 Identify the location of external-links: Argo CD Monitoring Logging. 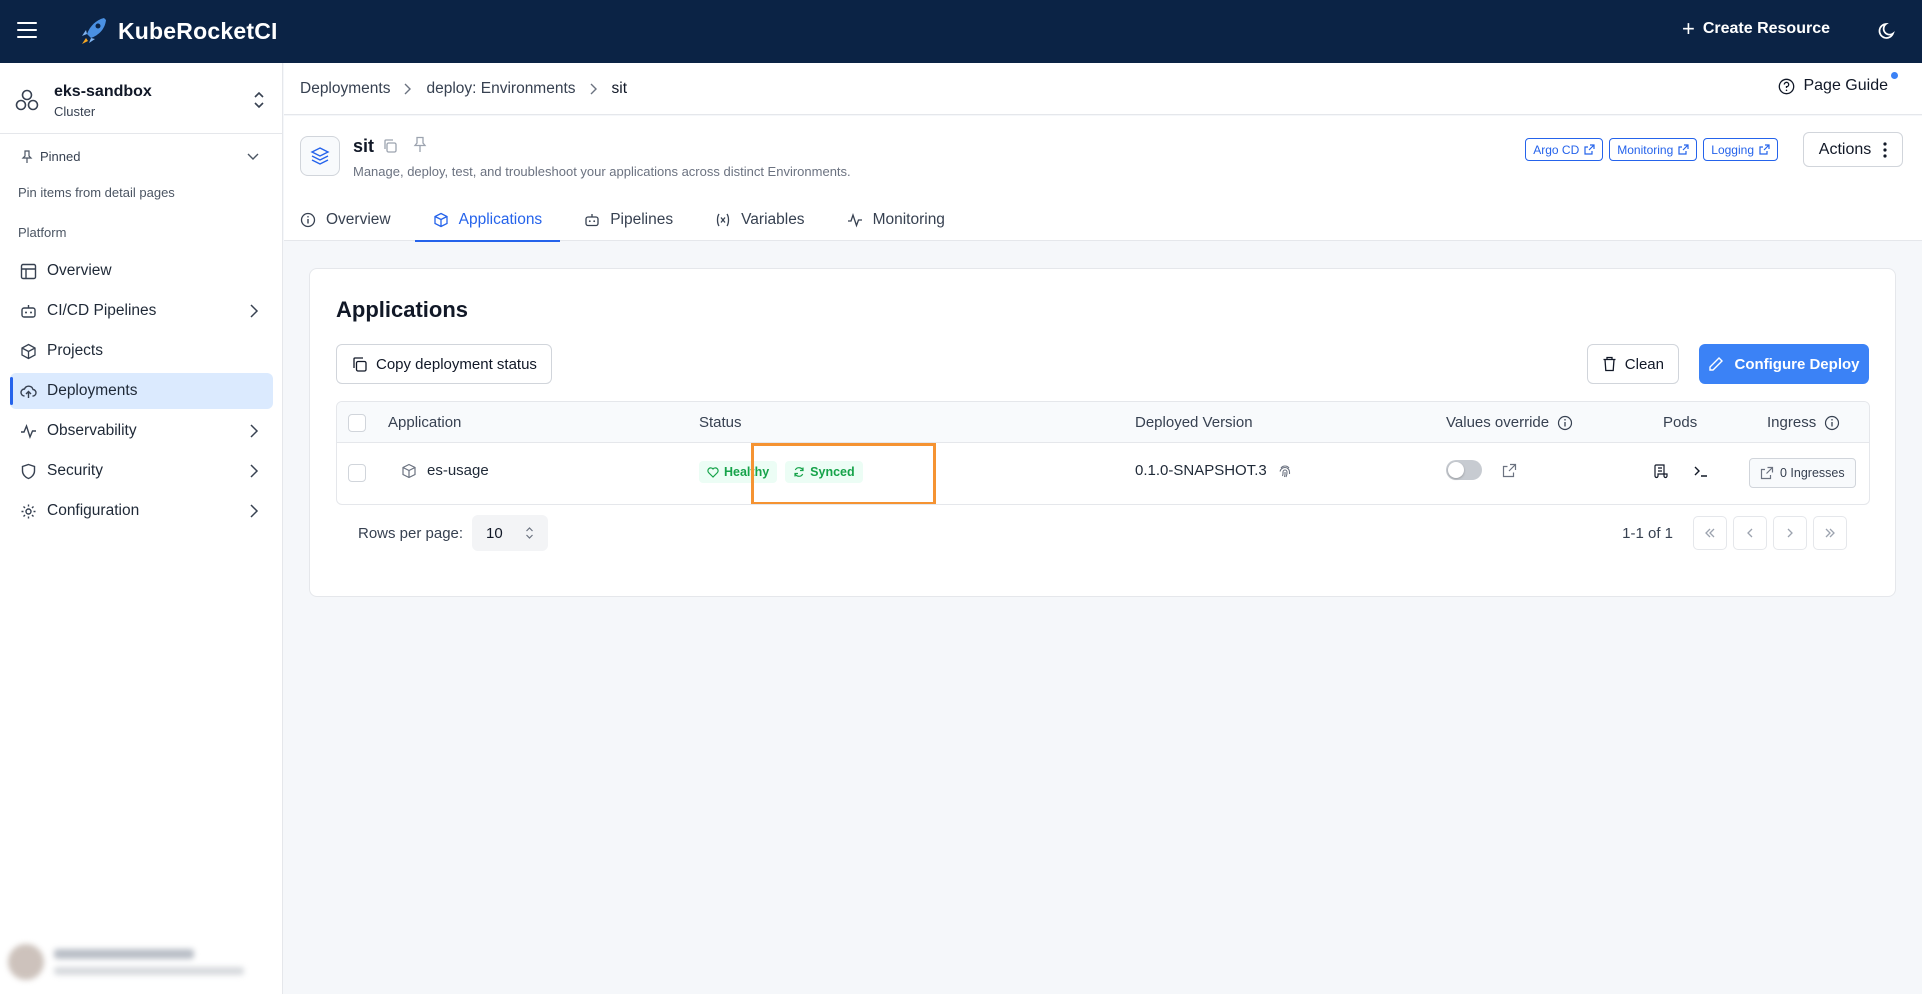
(1651, 149).